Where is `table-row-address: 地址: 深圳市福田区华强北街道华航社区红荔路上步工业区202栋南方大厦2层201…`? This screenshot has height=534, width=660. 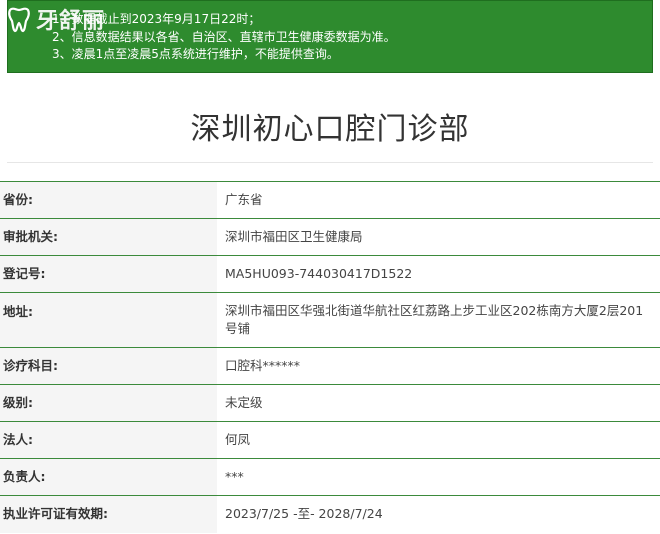 table-row-address: 地址: 深圳市福田区华强北街道华航社区红荔路上步工业区202栋南方大厦2层201… is located at coordinates (330, 320).